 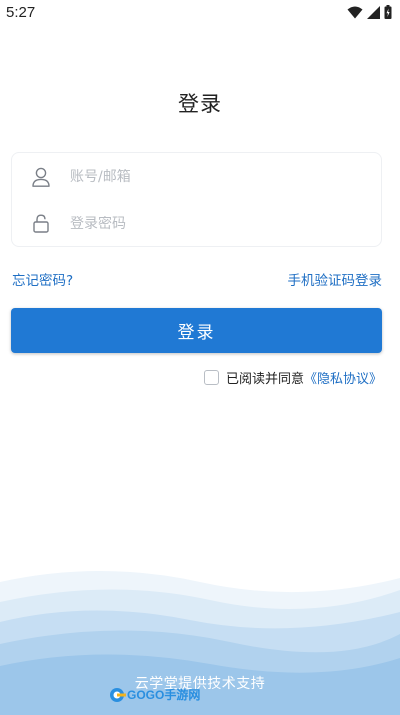 I want to click on lock-icon, so click(x=41, y=223).